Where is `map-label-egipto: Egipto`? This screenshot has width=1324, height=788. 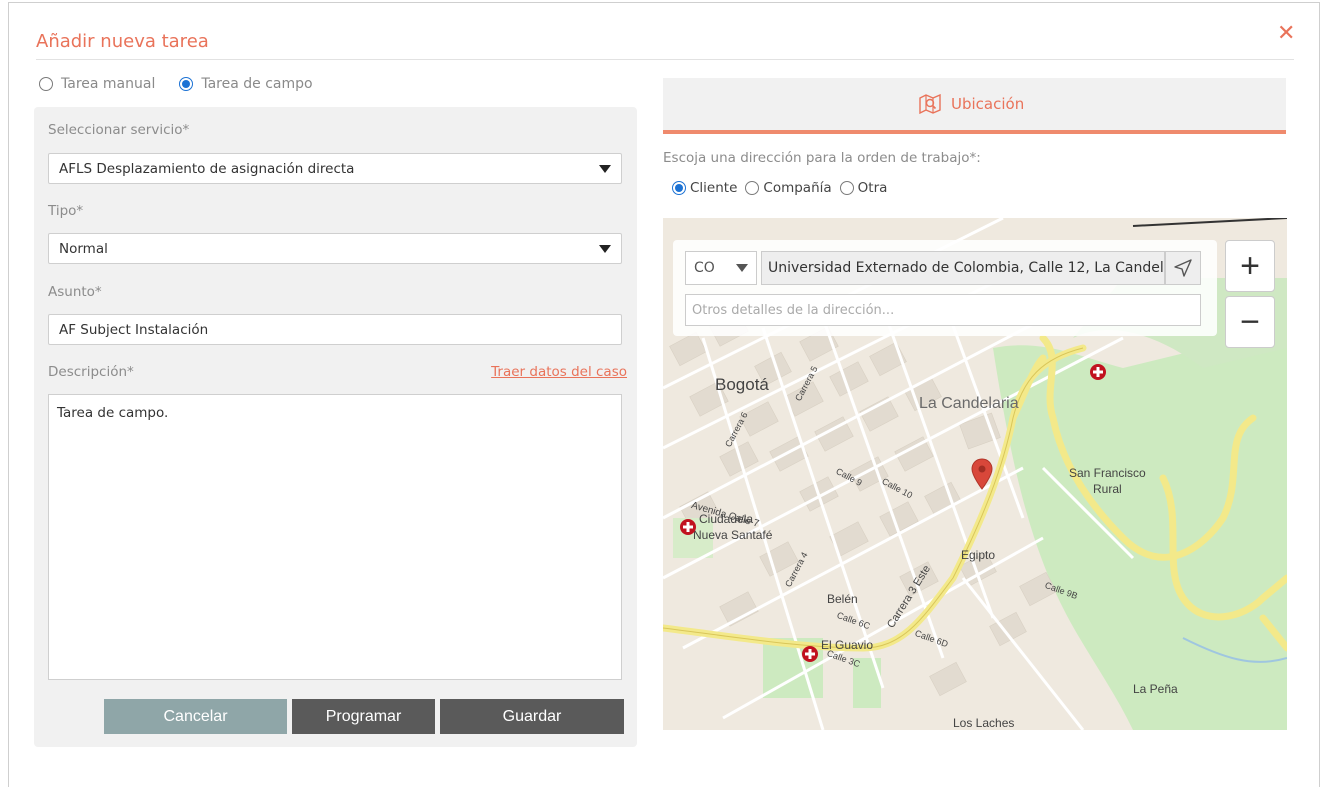
map-label-egipto: Egipto is located at coordinates (978, 555).